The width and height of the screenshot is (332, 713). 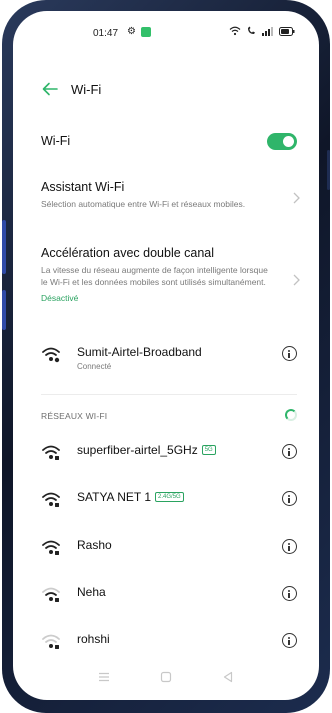 I want to click on toggle-knob, so click(x=288, y=141).